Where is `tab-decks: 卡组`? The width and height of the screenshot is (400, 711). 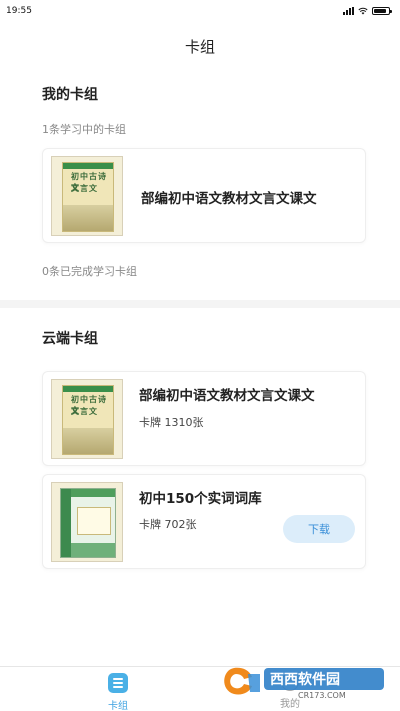
tab-decks: 卡组 is located at coordinates (118, 692).